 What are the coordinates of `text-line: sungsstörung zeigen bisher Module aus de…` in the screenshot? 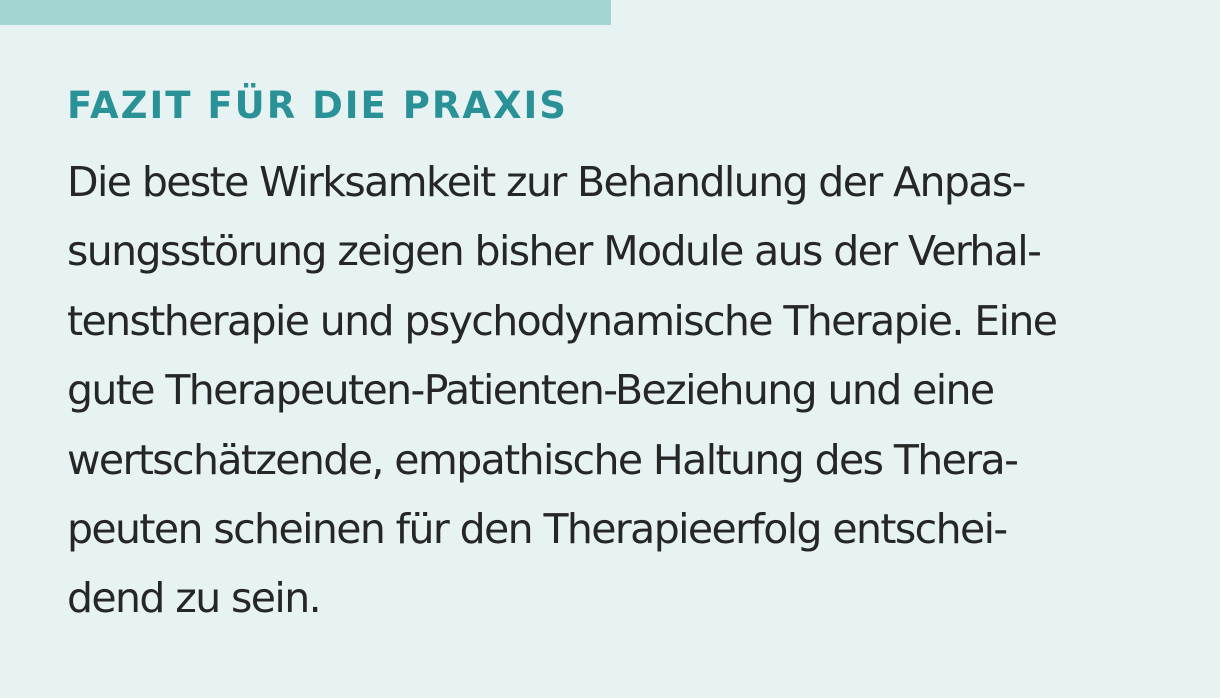 It's located at (554, 251).